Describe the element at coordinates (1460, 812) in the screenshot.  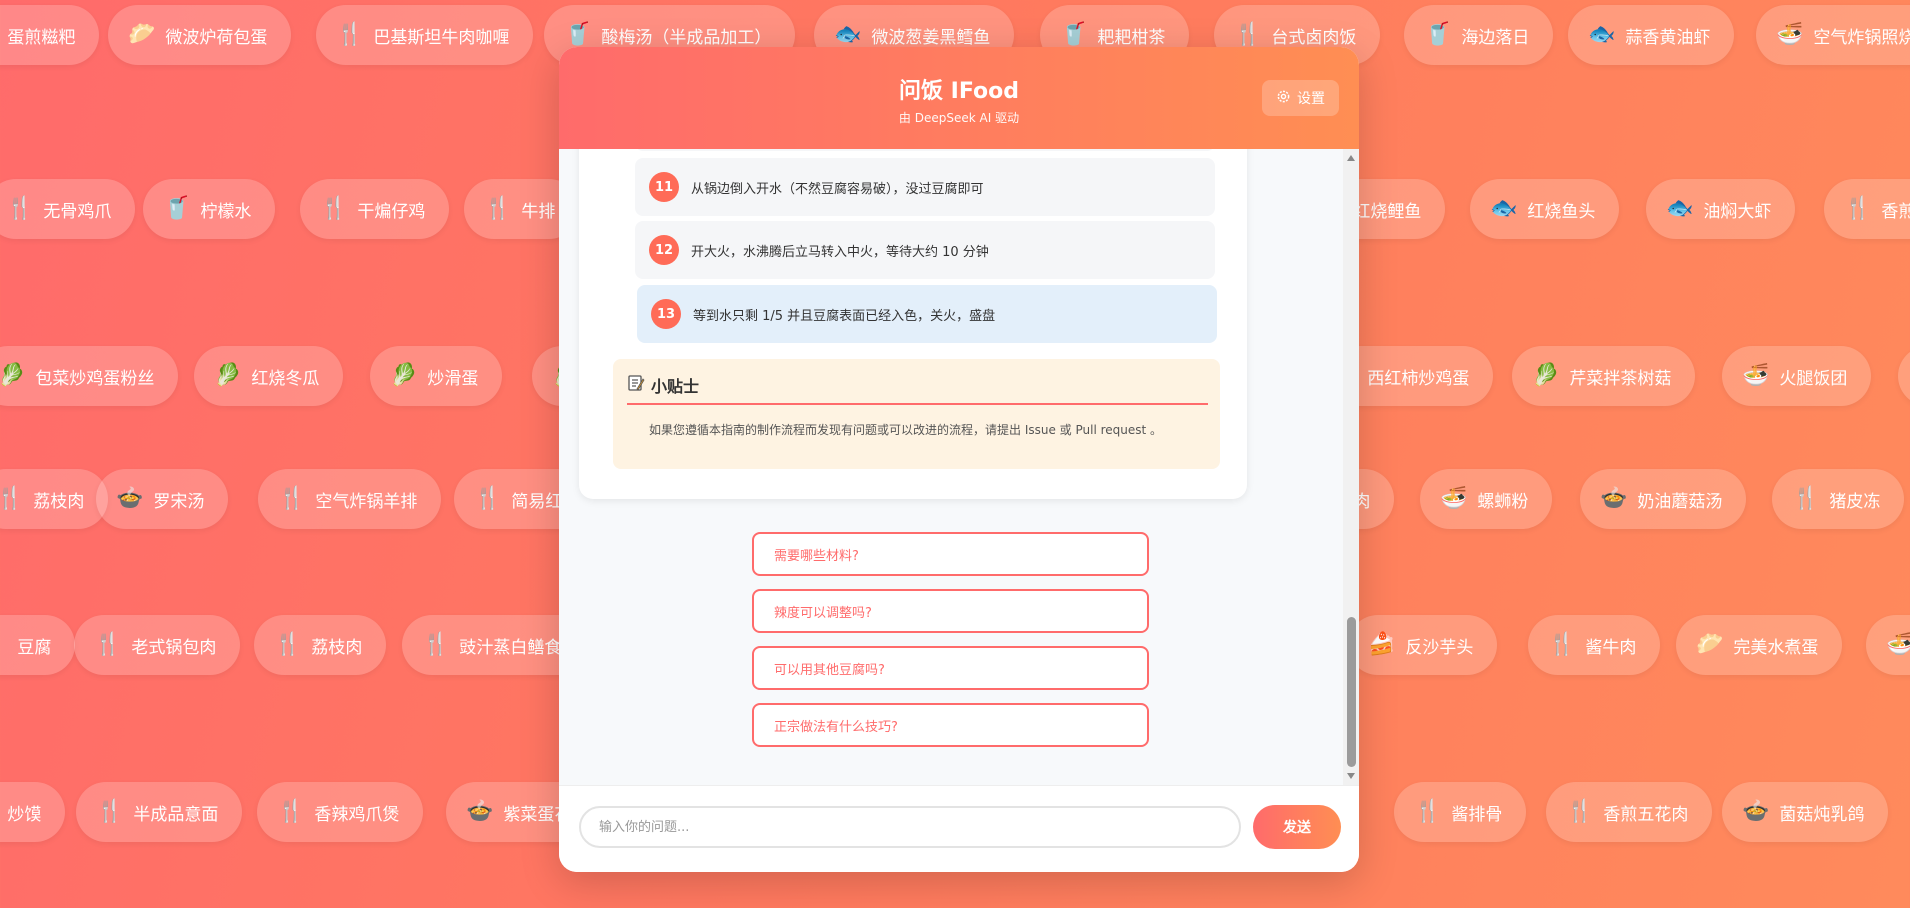
I see `background-chip: 🍴 酱排骨` at that location.